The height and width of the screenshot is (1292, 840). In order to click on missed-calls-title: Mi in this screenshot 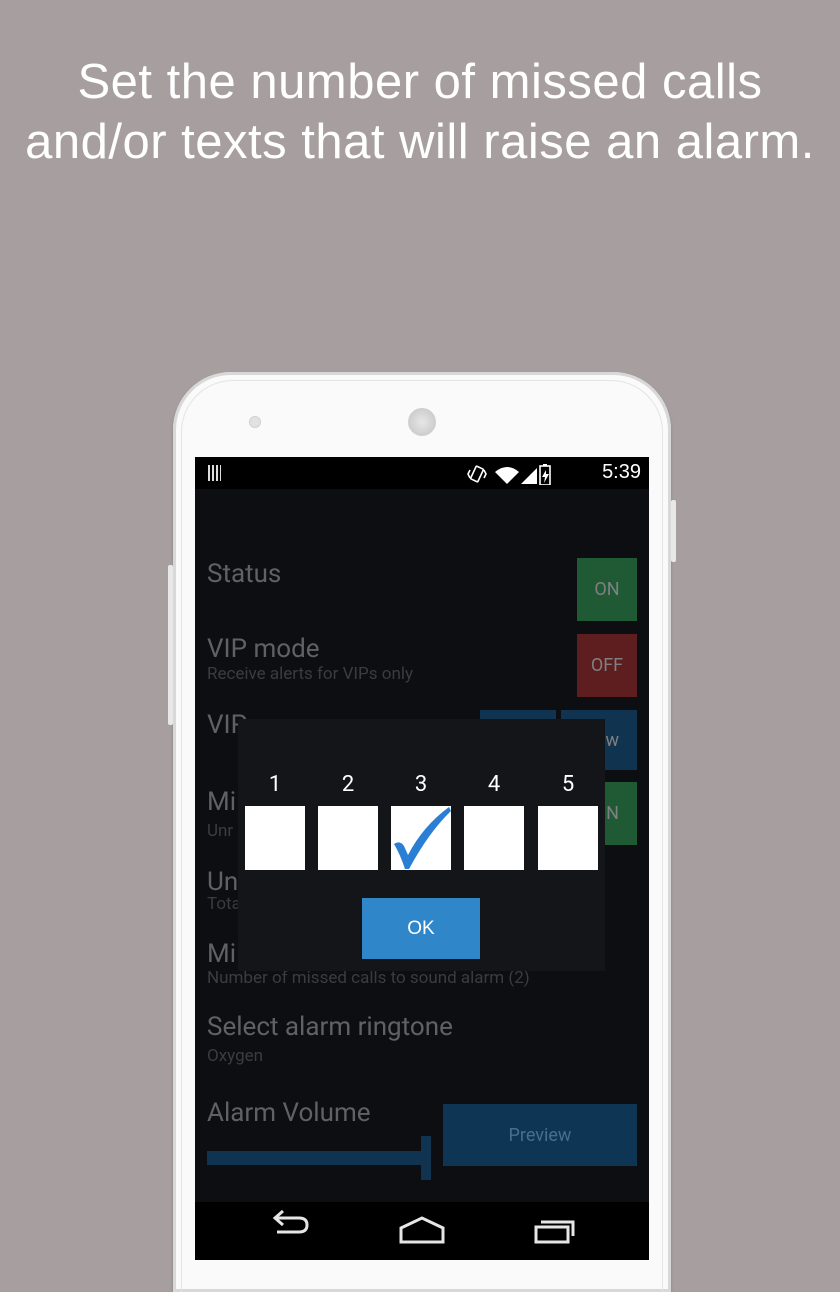, I will do `click(222, 954)`.